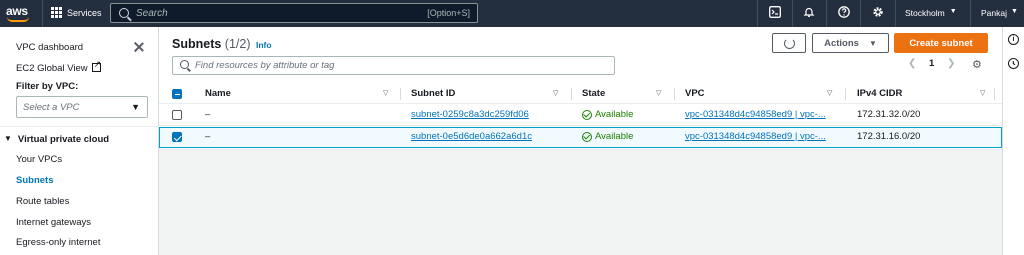  What do you see at coordinates (47, 86) in the screenshot?
I see `filter-by-vpc-label: Filter by VPC:` at bounding box center [47, 86].